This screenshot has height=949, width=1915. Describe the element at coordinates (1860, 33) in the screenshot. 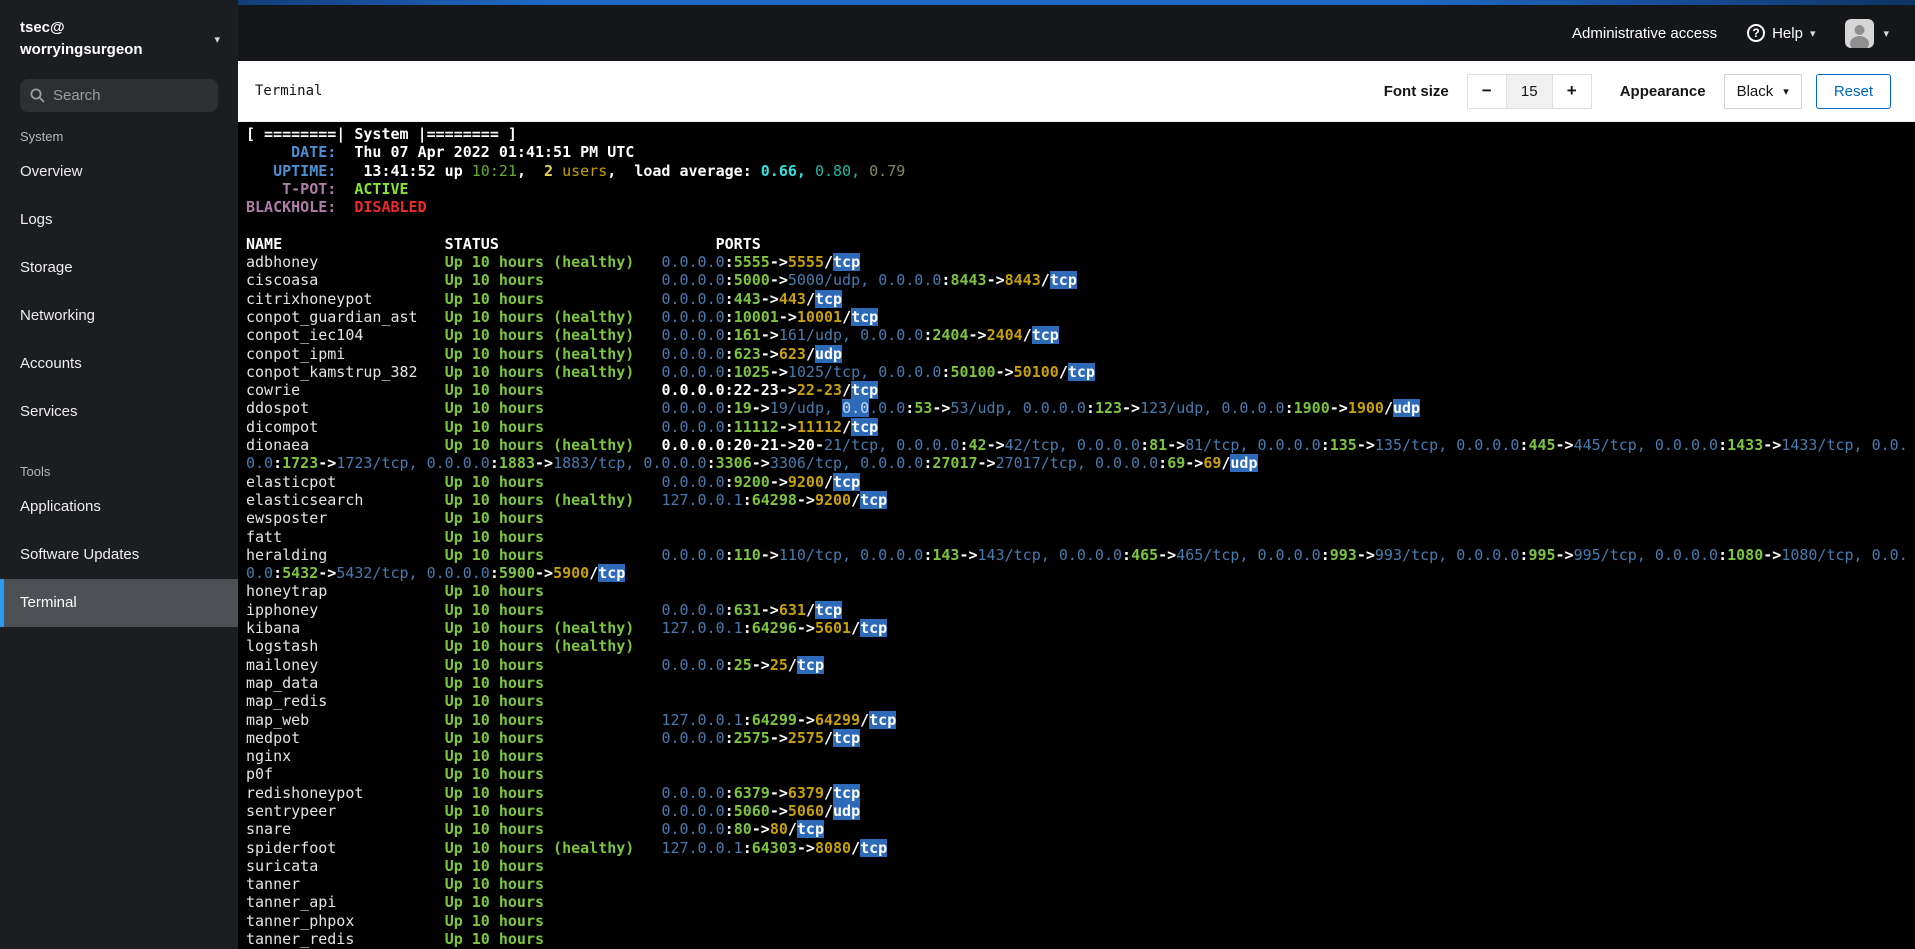

I see `avatar` at that location.